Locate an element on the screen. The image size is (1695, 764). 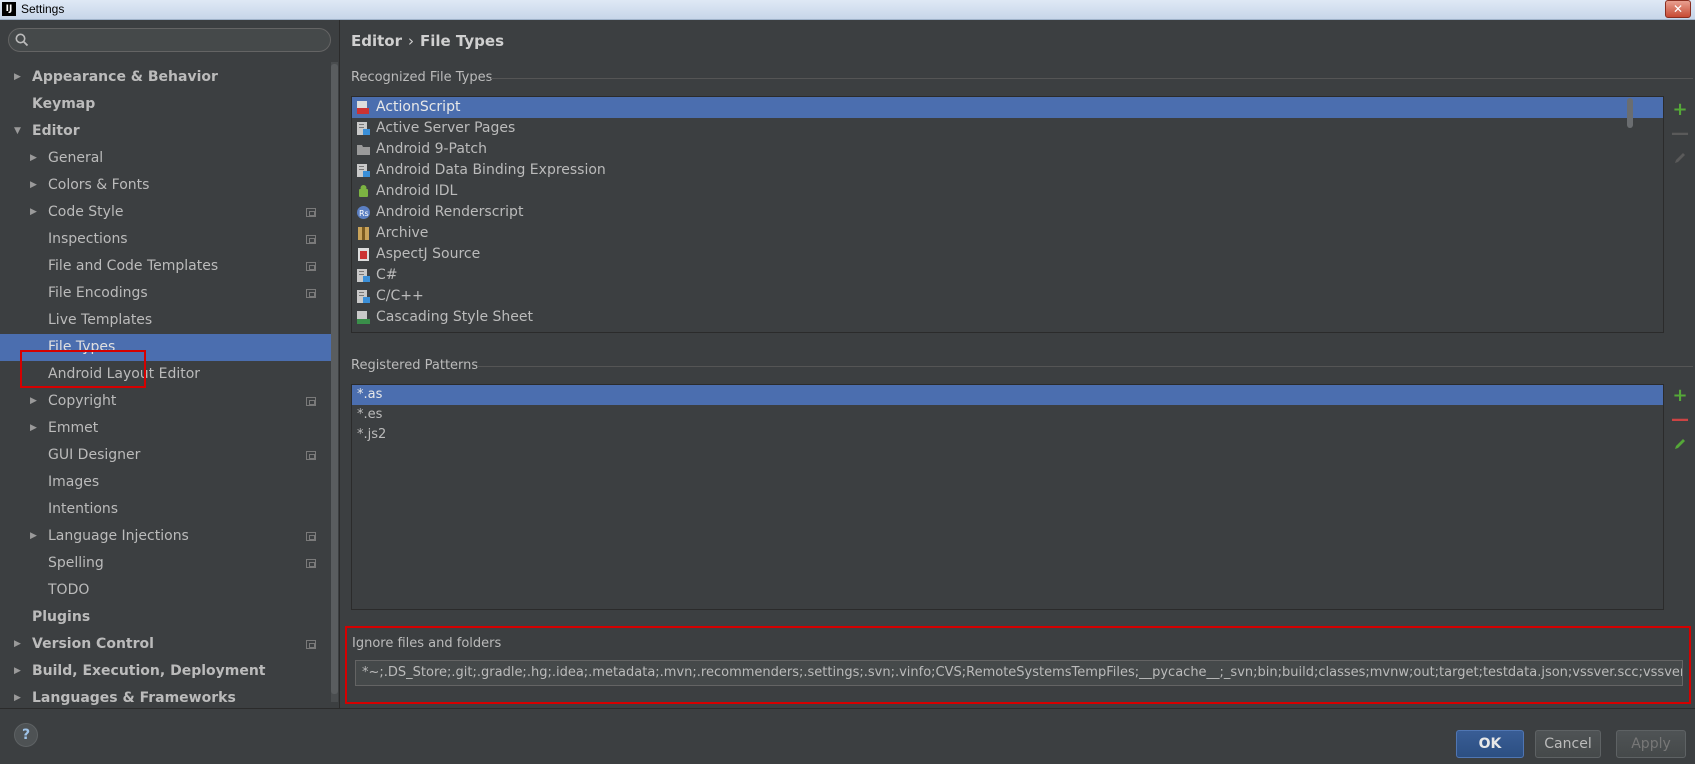
sidebar-item: Keymap is located at coordinates (166, 104).